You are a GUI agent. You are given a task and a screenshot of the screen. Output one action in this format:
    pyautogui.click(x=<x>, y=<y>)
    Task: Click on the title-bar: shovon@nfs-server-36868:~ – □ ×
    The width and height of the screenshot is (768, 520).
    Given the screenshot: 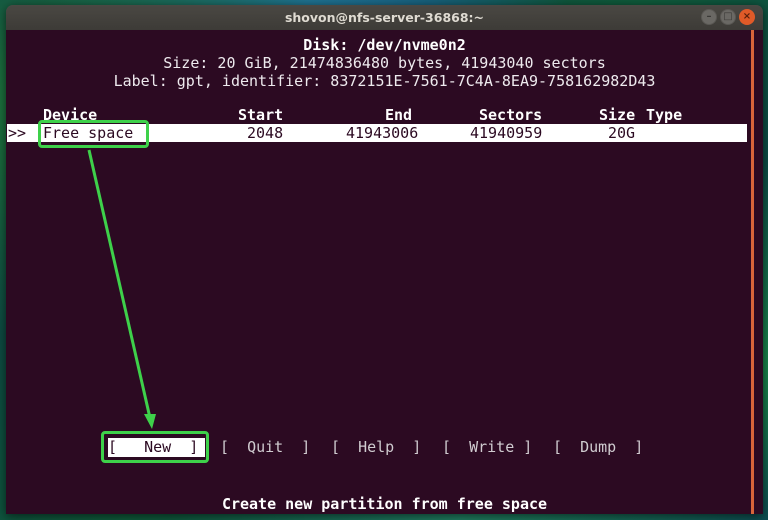 What is the action you would take?
    pyautogui.click(x=384, y=17)
    